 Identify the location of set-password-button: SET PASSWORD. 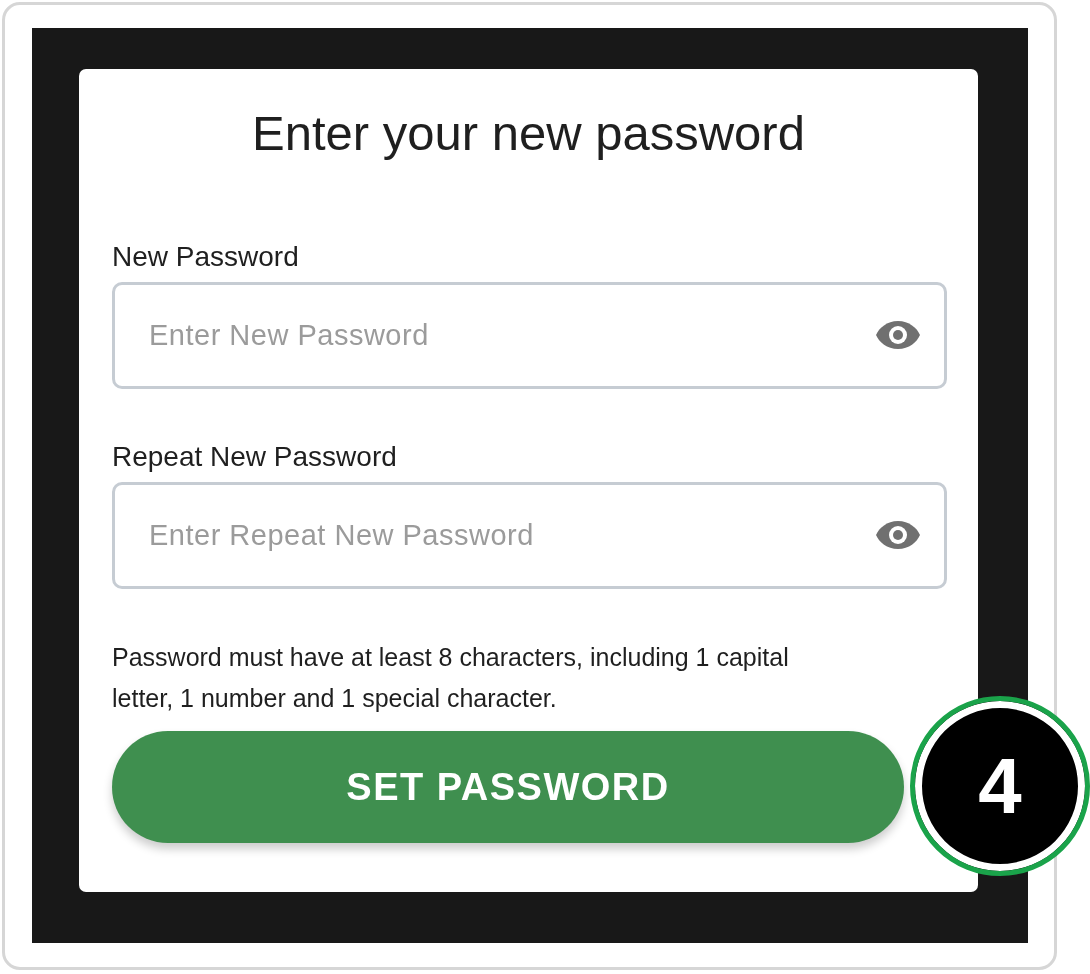
(508, 787).